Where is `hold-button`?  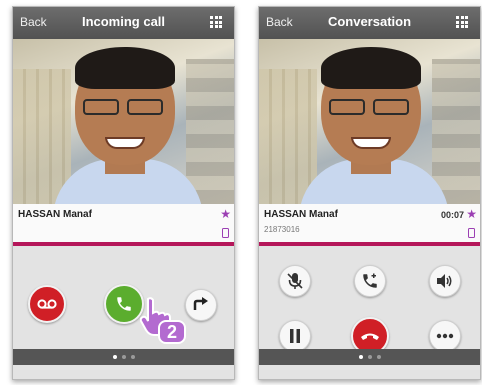
hold-button is located at coordinates (295, 336).